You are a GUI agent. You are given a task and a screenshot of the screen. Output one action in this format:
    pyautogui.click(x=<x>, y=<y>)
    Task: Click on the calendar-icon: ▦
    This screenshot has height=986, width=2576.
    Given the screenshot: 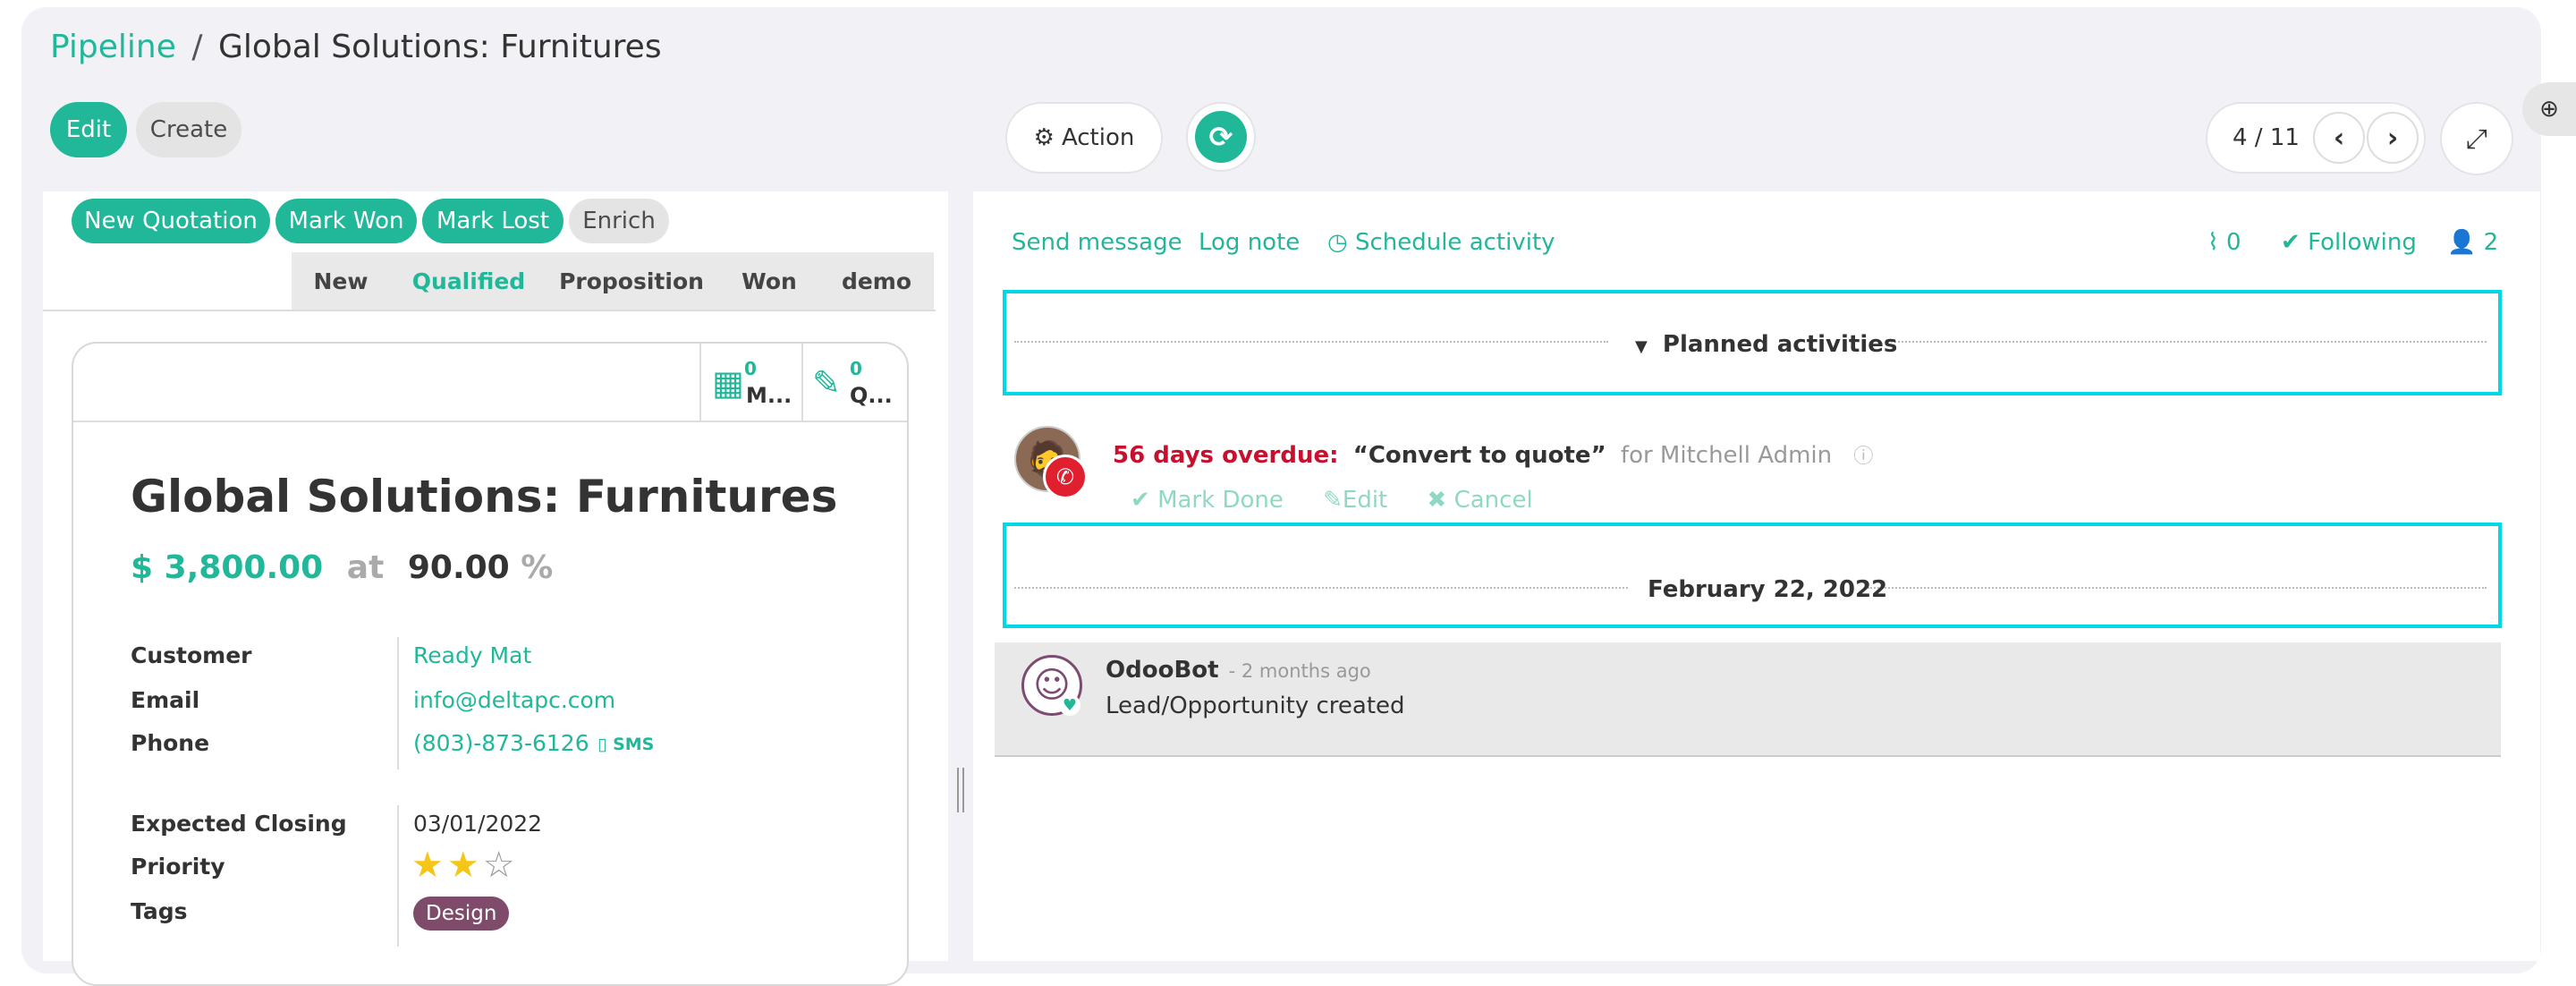 What is the action you would take?
    pyautogui.click(x=728, y=383)
    